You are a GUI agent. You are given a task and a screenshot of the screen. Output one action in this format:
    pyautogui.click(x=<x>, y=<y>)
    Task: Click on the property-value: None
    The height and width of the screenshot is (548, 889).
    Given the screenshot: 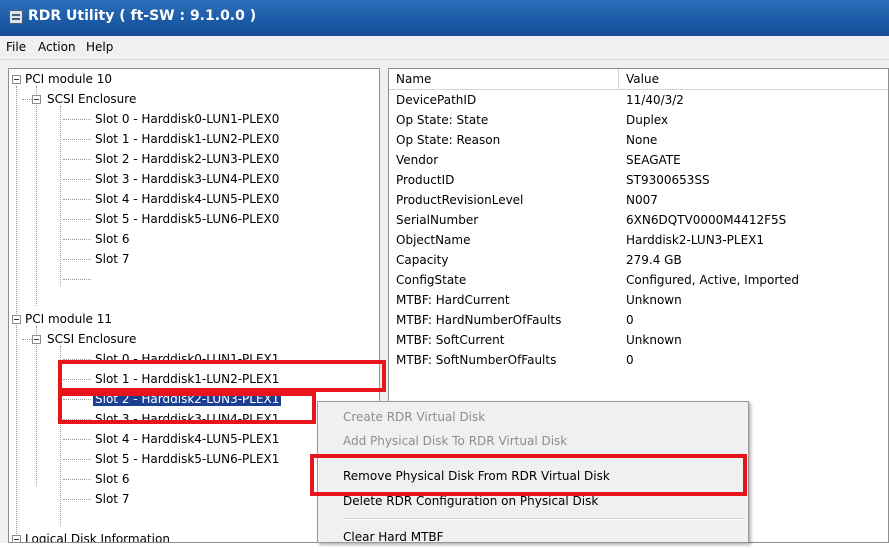 What is the action you would take?
    pyautogui.click(x=642, y=140)
    